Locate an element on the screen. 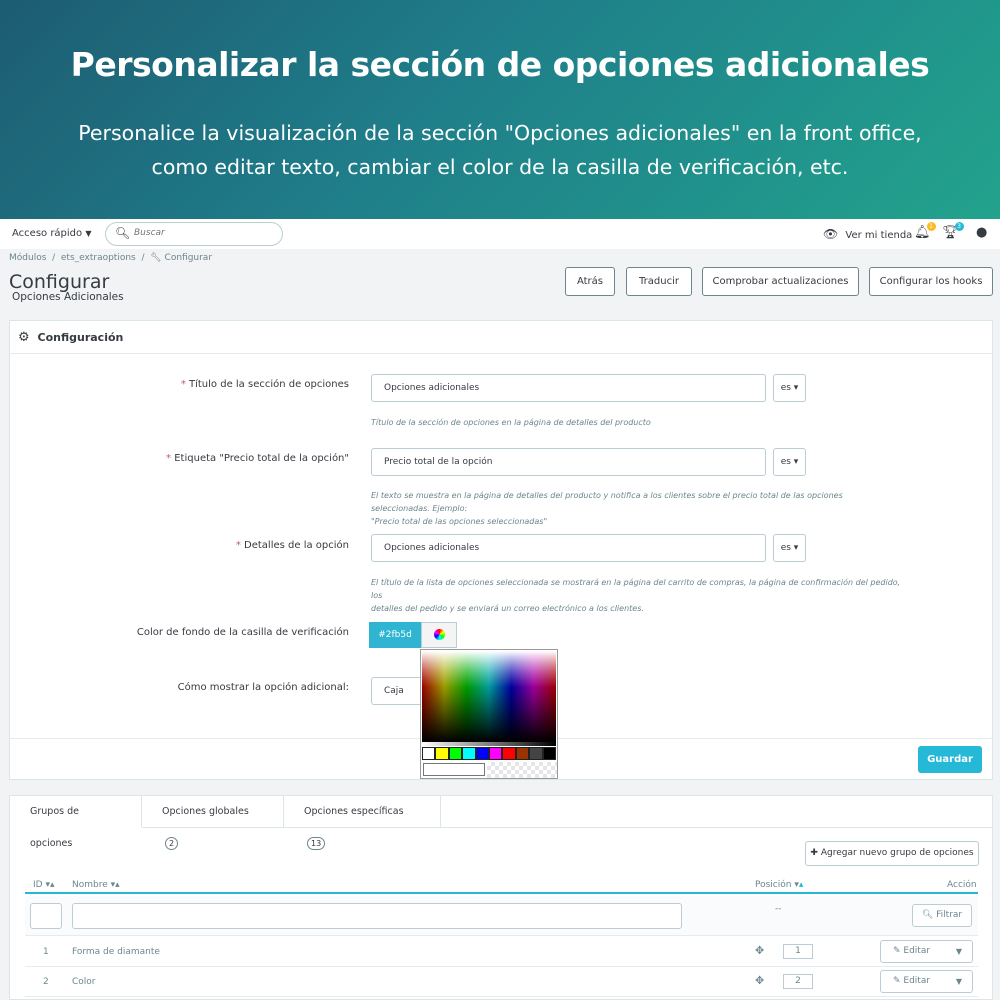  label-text: Título de la sección de opciones is located at coordinates (269, 384).